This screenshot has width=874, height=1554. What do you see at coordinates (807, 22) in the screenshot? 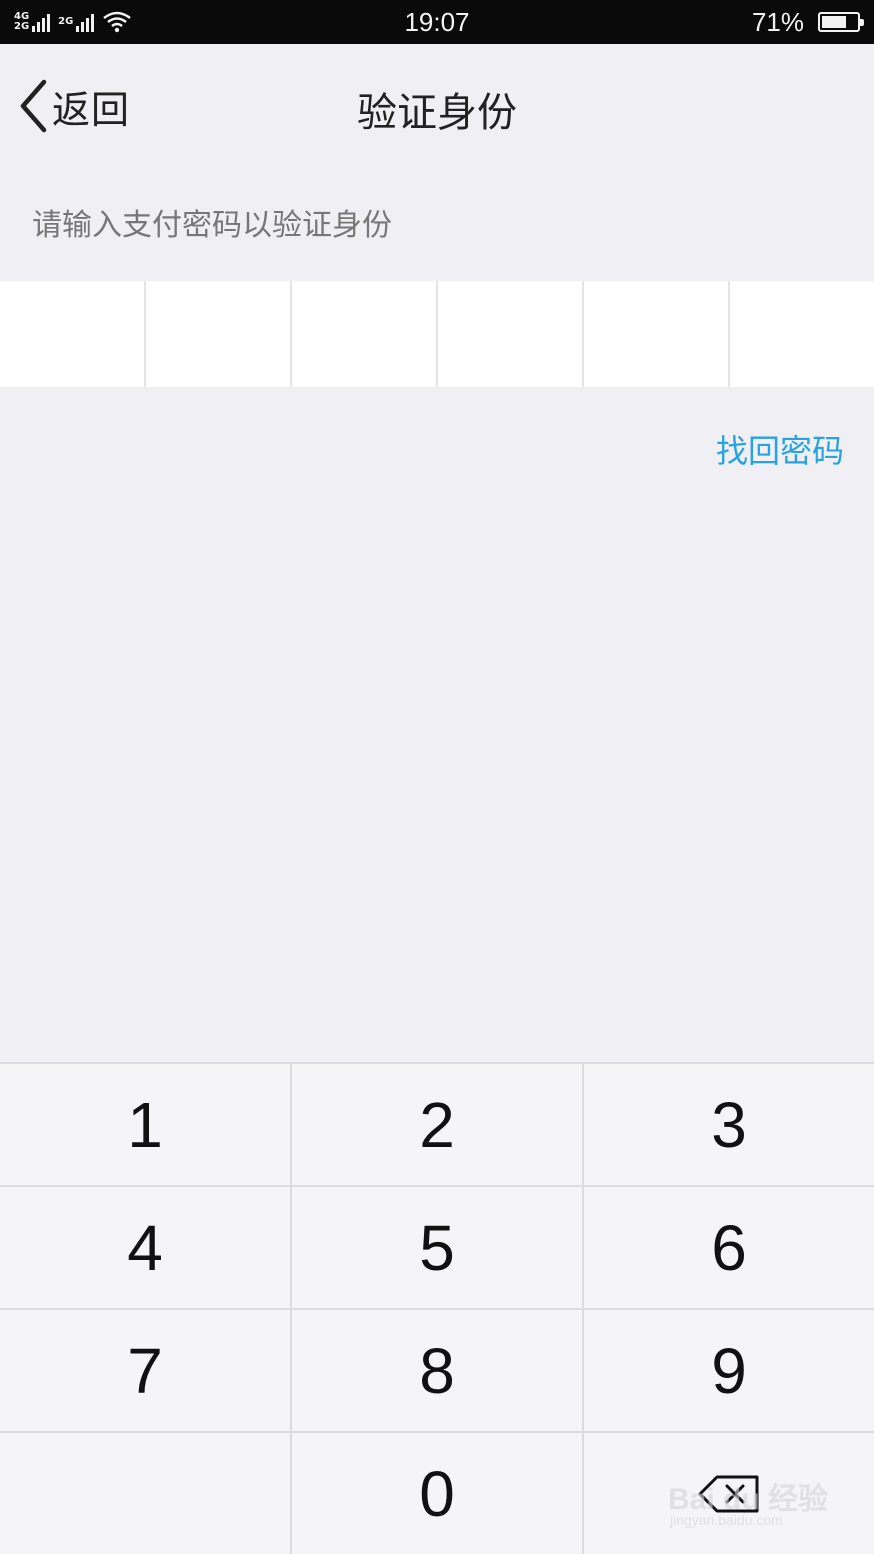
I see `battery-status: 71%` at bounding box center [807, 22].